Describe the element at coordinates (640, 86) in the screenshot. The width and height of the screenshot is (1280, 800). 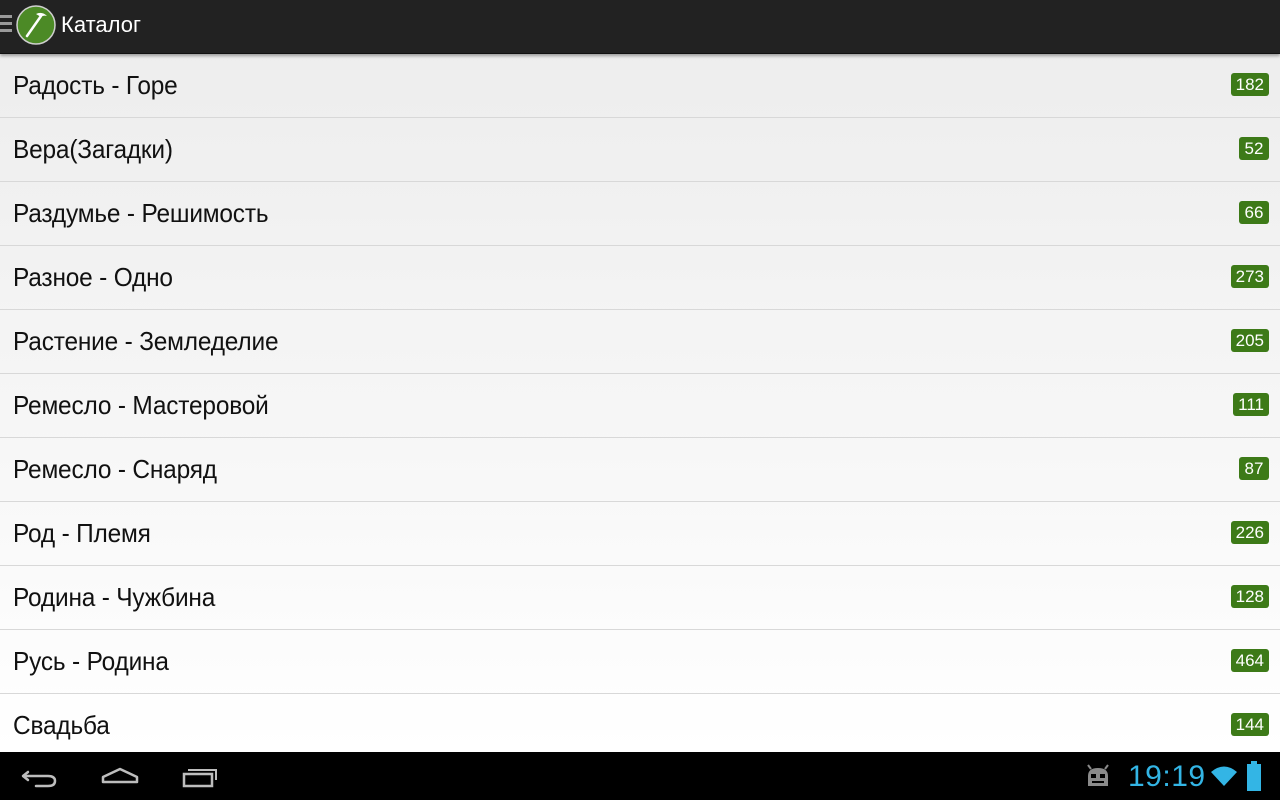
I see `list-item: Радость - Горе 182` at that location.